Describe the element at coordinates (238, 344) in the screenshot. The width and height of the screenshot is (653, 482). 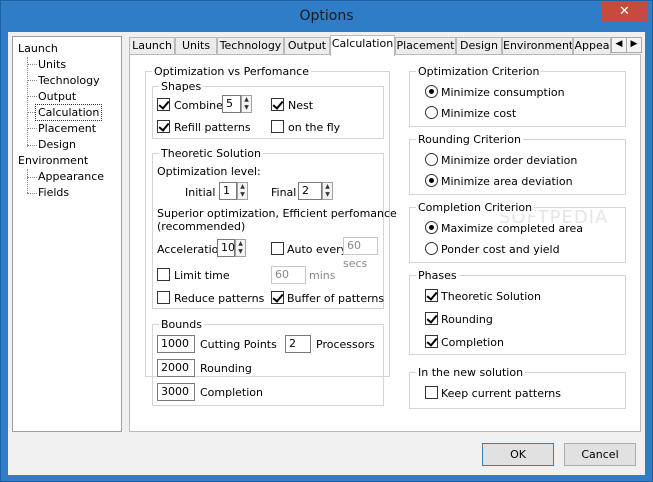
I see `cutting-points-label: Cutting Points` at that location.